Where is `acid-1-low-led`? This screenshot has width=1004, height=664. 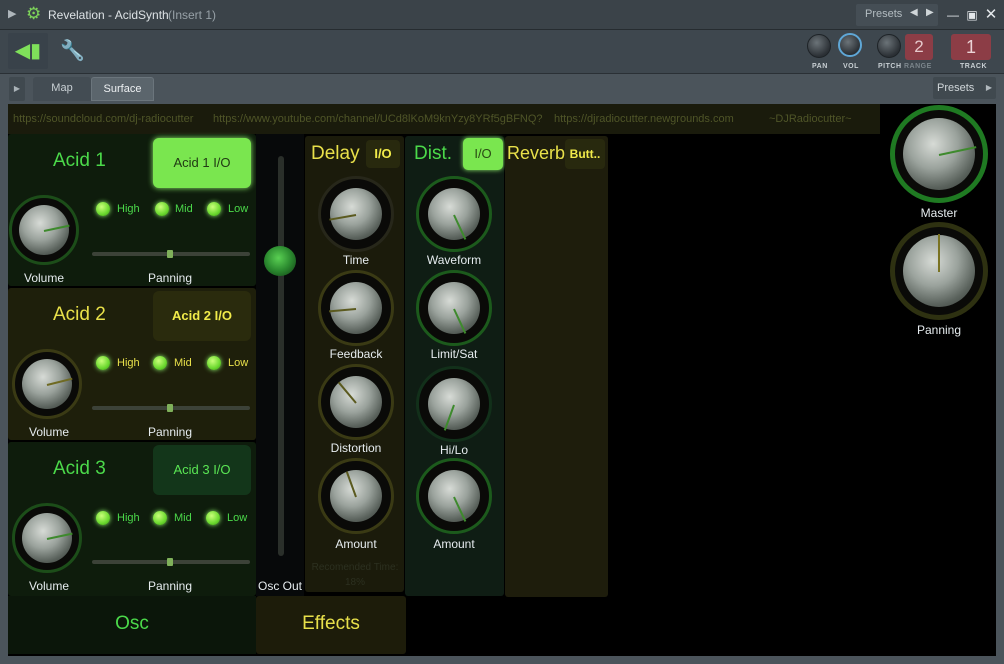 acid-1-low-led is located at coordinates (214, 209).